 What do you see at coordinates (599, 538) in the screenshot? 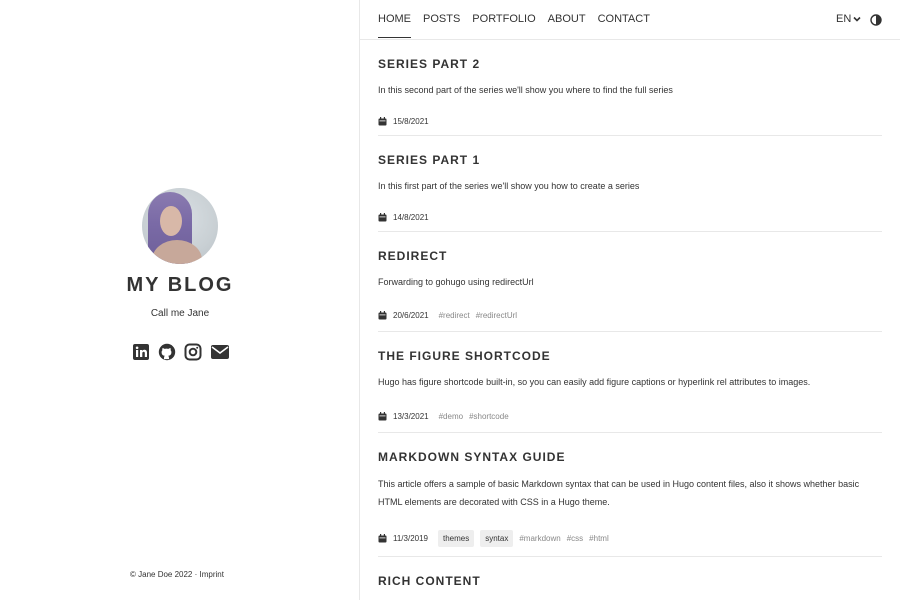
I see `post-tag: #html` at bounding box center [599, 538].